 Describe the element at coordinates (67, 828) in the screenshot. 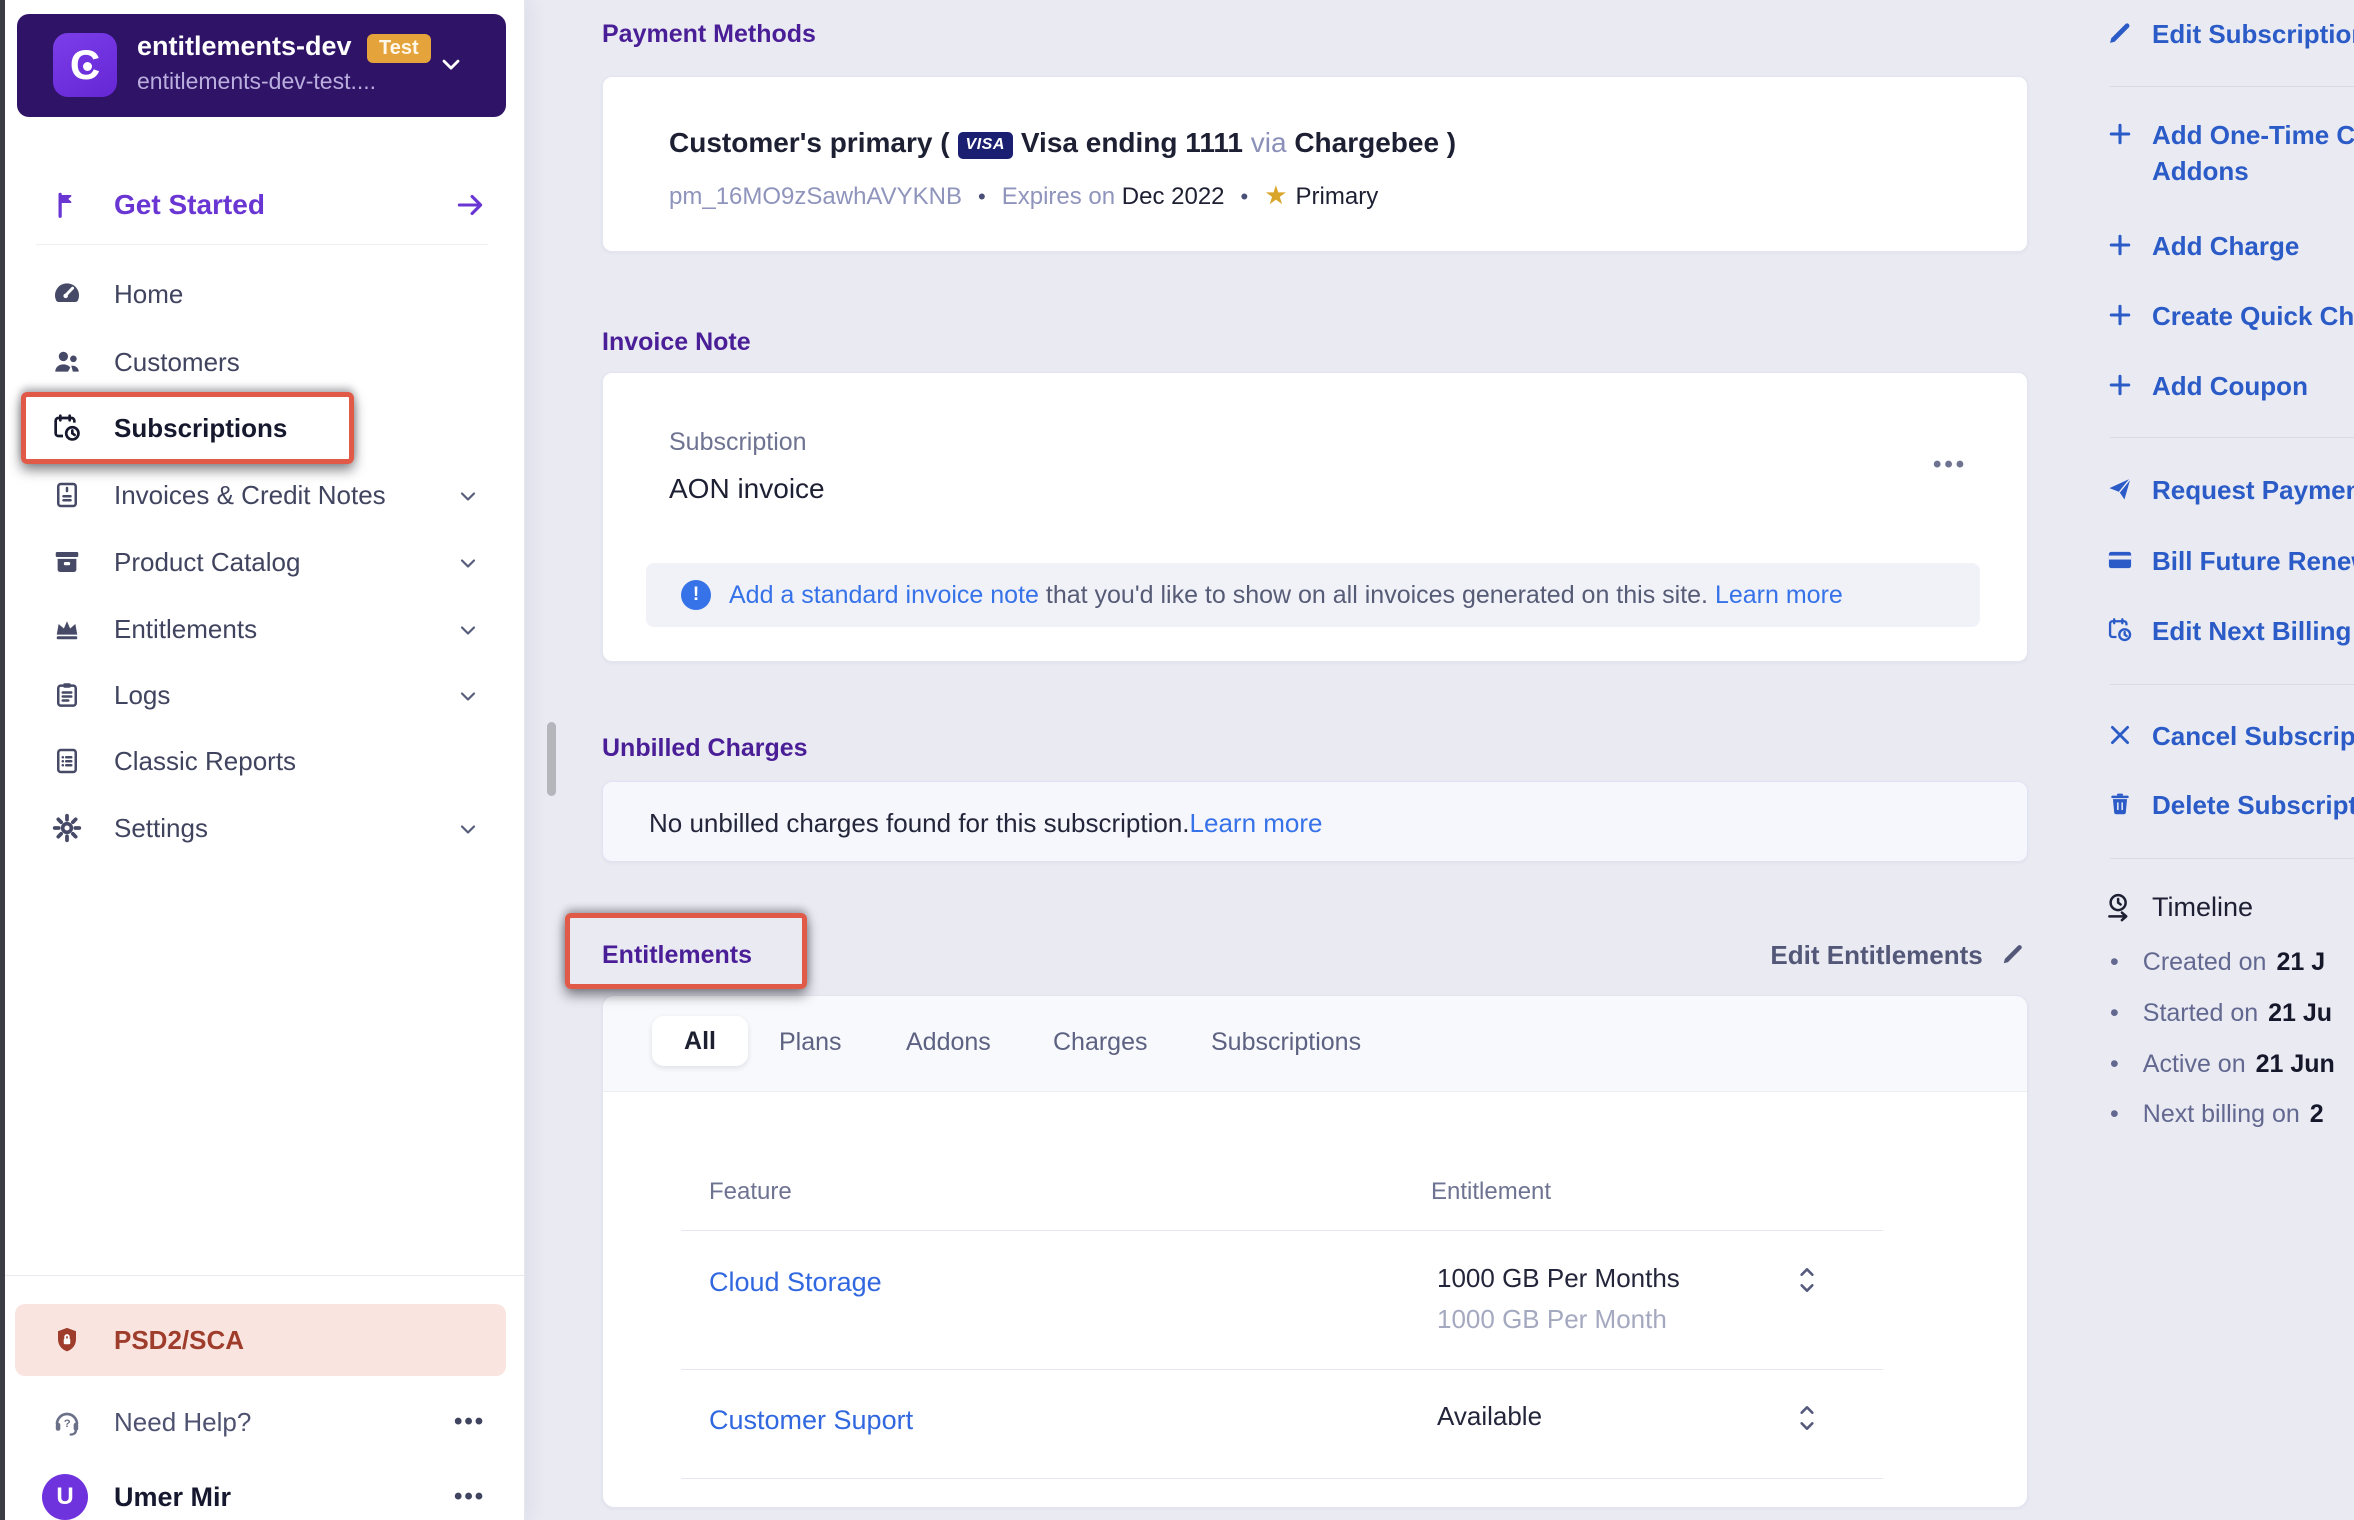

I see `gear-icon` at that location.